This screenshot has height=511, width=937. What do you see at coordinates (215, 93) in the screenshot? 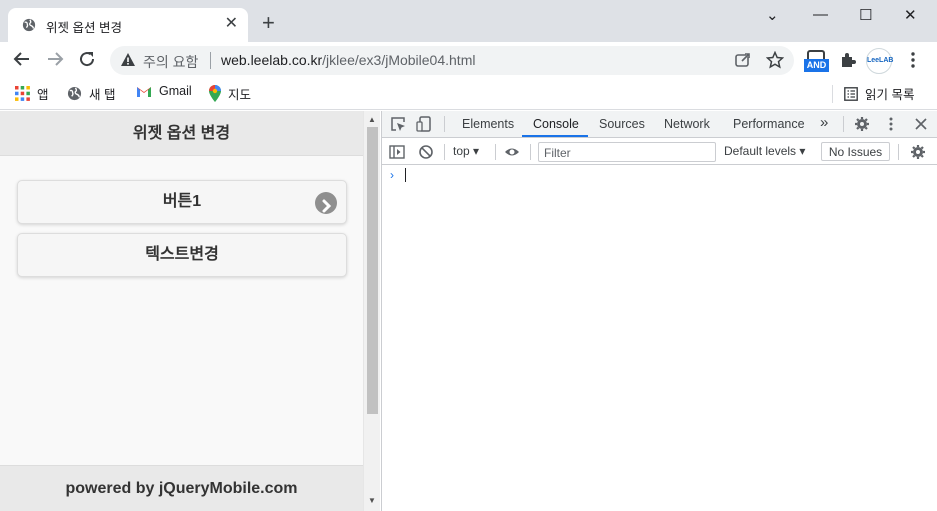
I see `maps-pin-icon` at bounding box center [215, 93].